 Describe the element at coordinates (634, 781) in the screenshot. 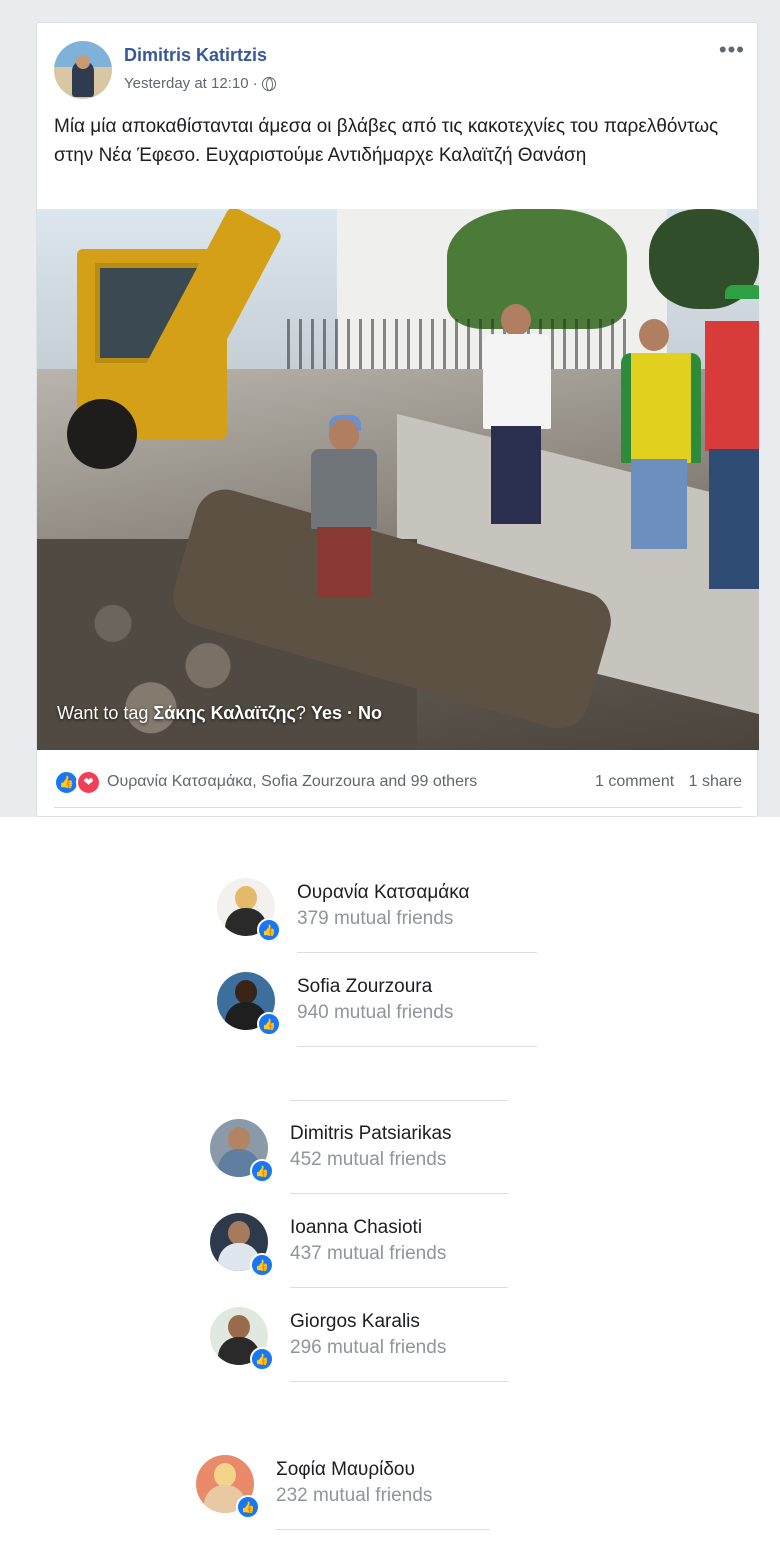

I see `comment-count-link: 1 comment` at that location.